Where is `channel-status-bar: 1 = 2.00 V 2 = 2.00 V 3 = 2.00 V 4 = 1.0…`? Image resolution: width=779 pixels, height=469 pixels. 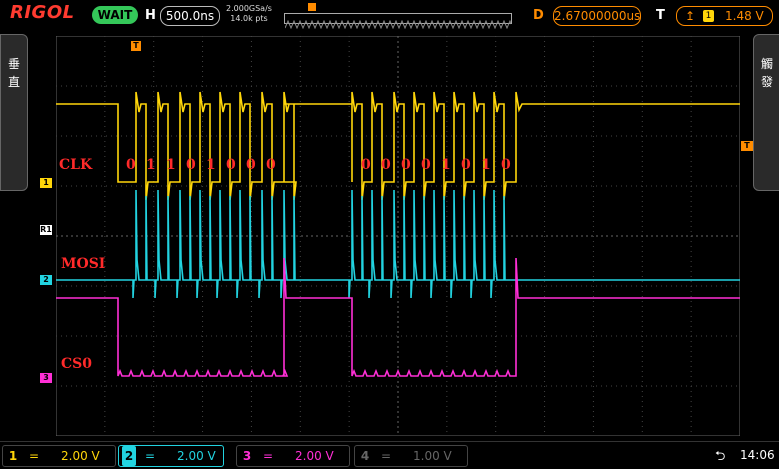
channel-status-bar: 1 = 2.00 V 2 = 2.00 V 3 = 2.00 V 4 = 1.0… is located at coordinates (389, 455).